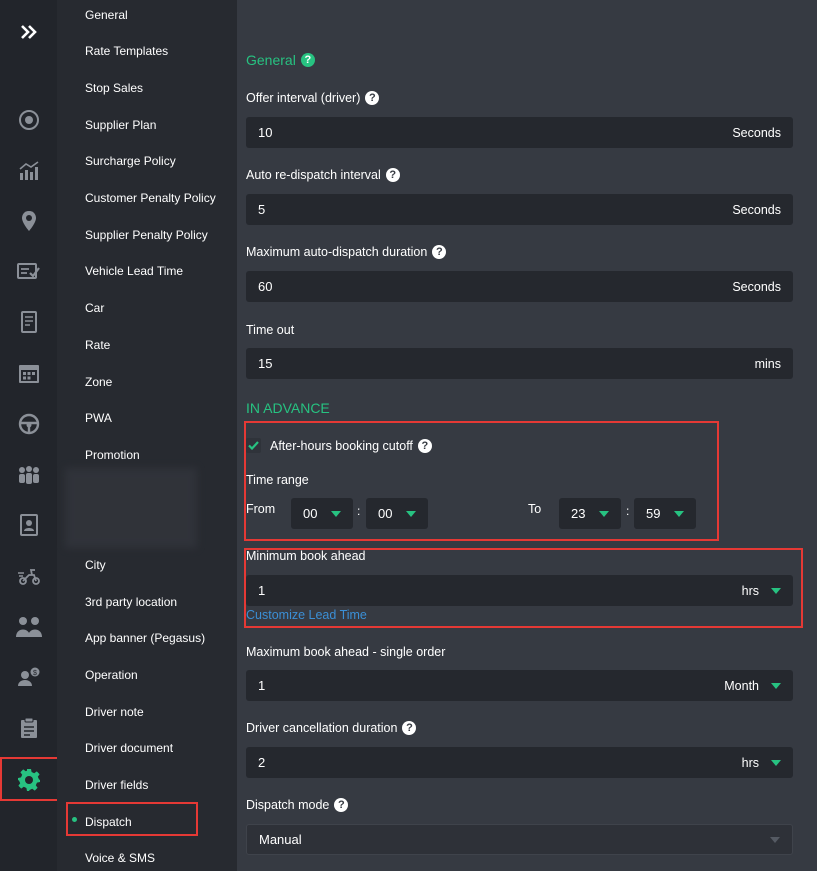  What do you see at coordinates (265, 286) in the screenshot?
I see `max-auto-dispatch-value: 60` at bounding box center [265, 286].